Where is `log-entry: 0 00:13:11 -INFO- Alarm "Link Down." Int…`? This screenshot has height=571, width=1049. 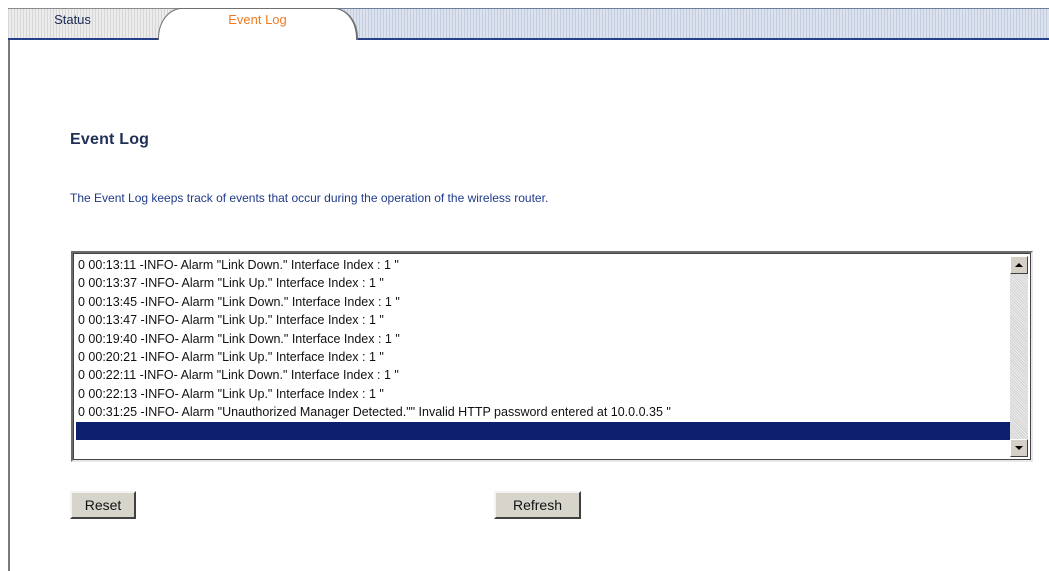 log-entry: 0 00:13:11 -INFO- Alarm "Link Down." Int… is located at coordinates (543, 265).